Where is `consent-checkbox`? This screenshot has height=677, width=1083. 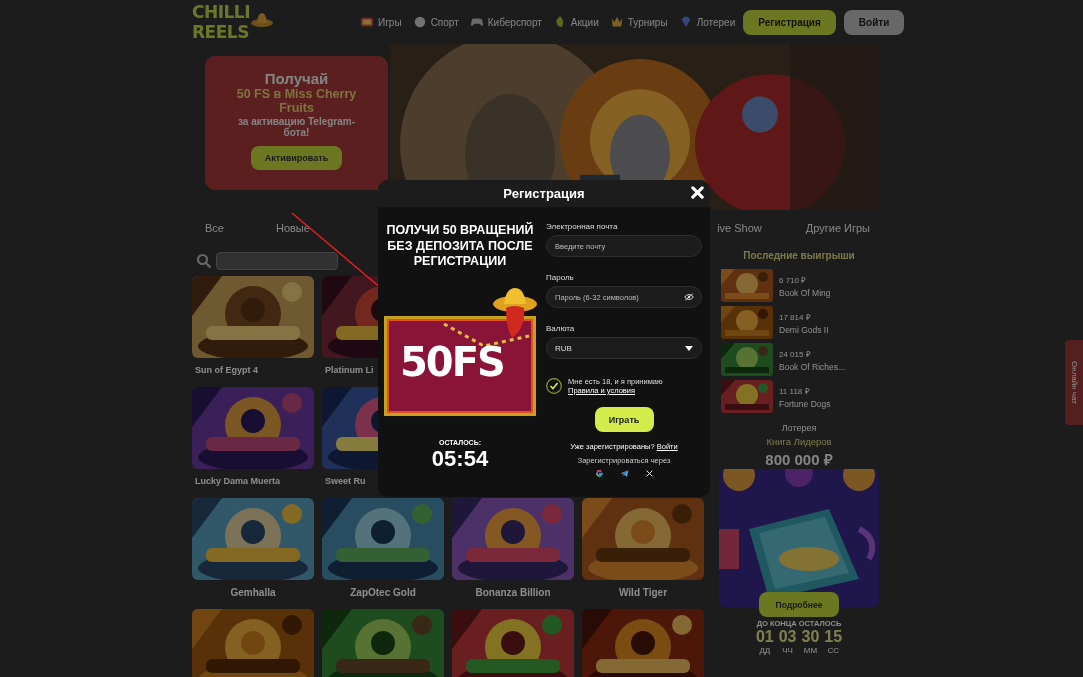 consent-checkbox is located at coordinates (554, 386).